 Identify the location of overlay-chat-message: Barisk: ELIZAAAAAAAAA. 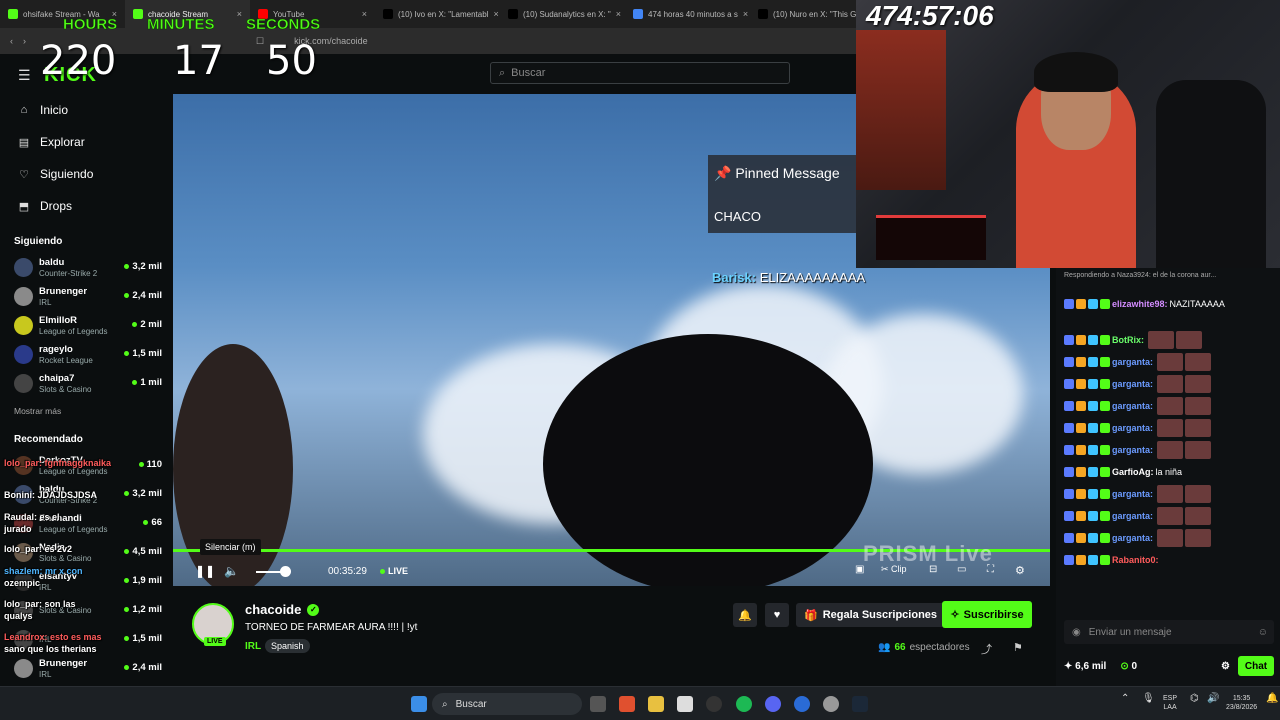
(788, 277).